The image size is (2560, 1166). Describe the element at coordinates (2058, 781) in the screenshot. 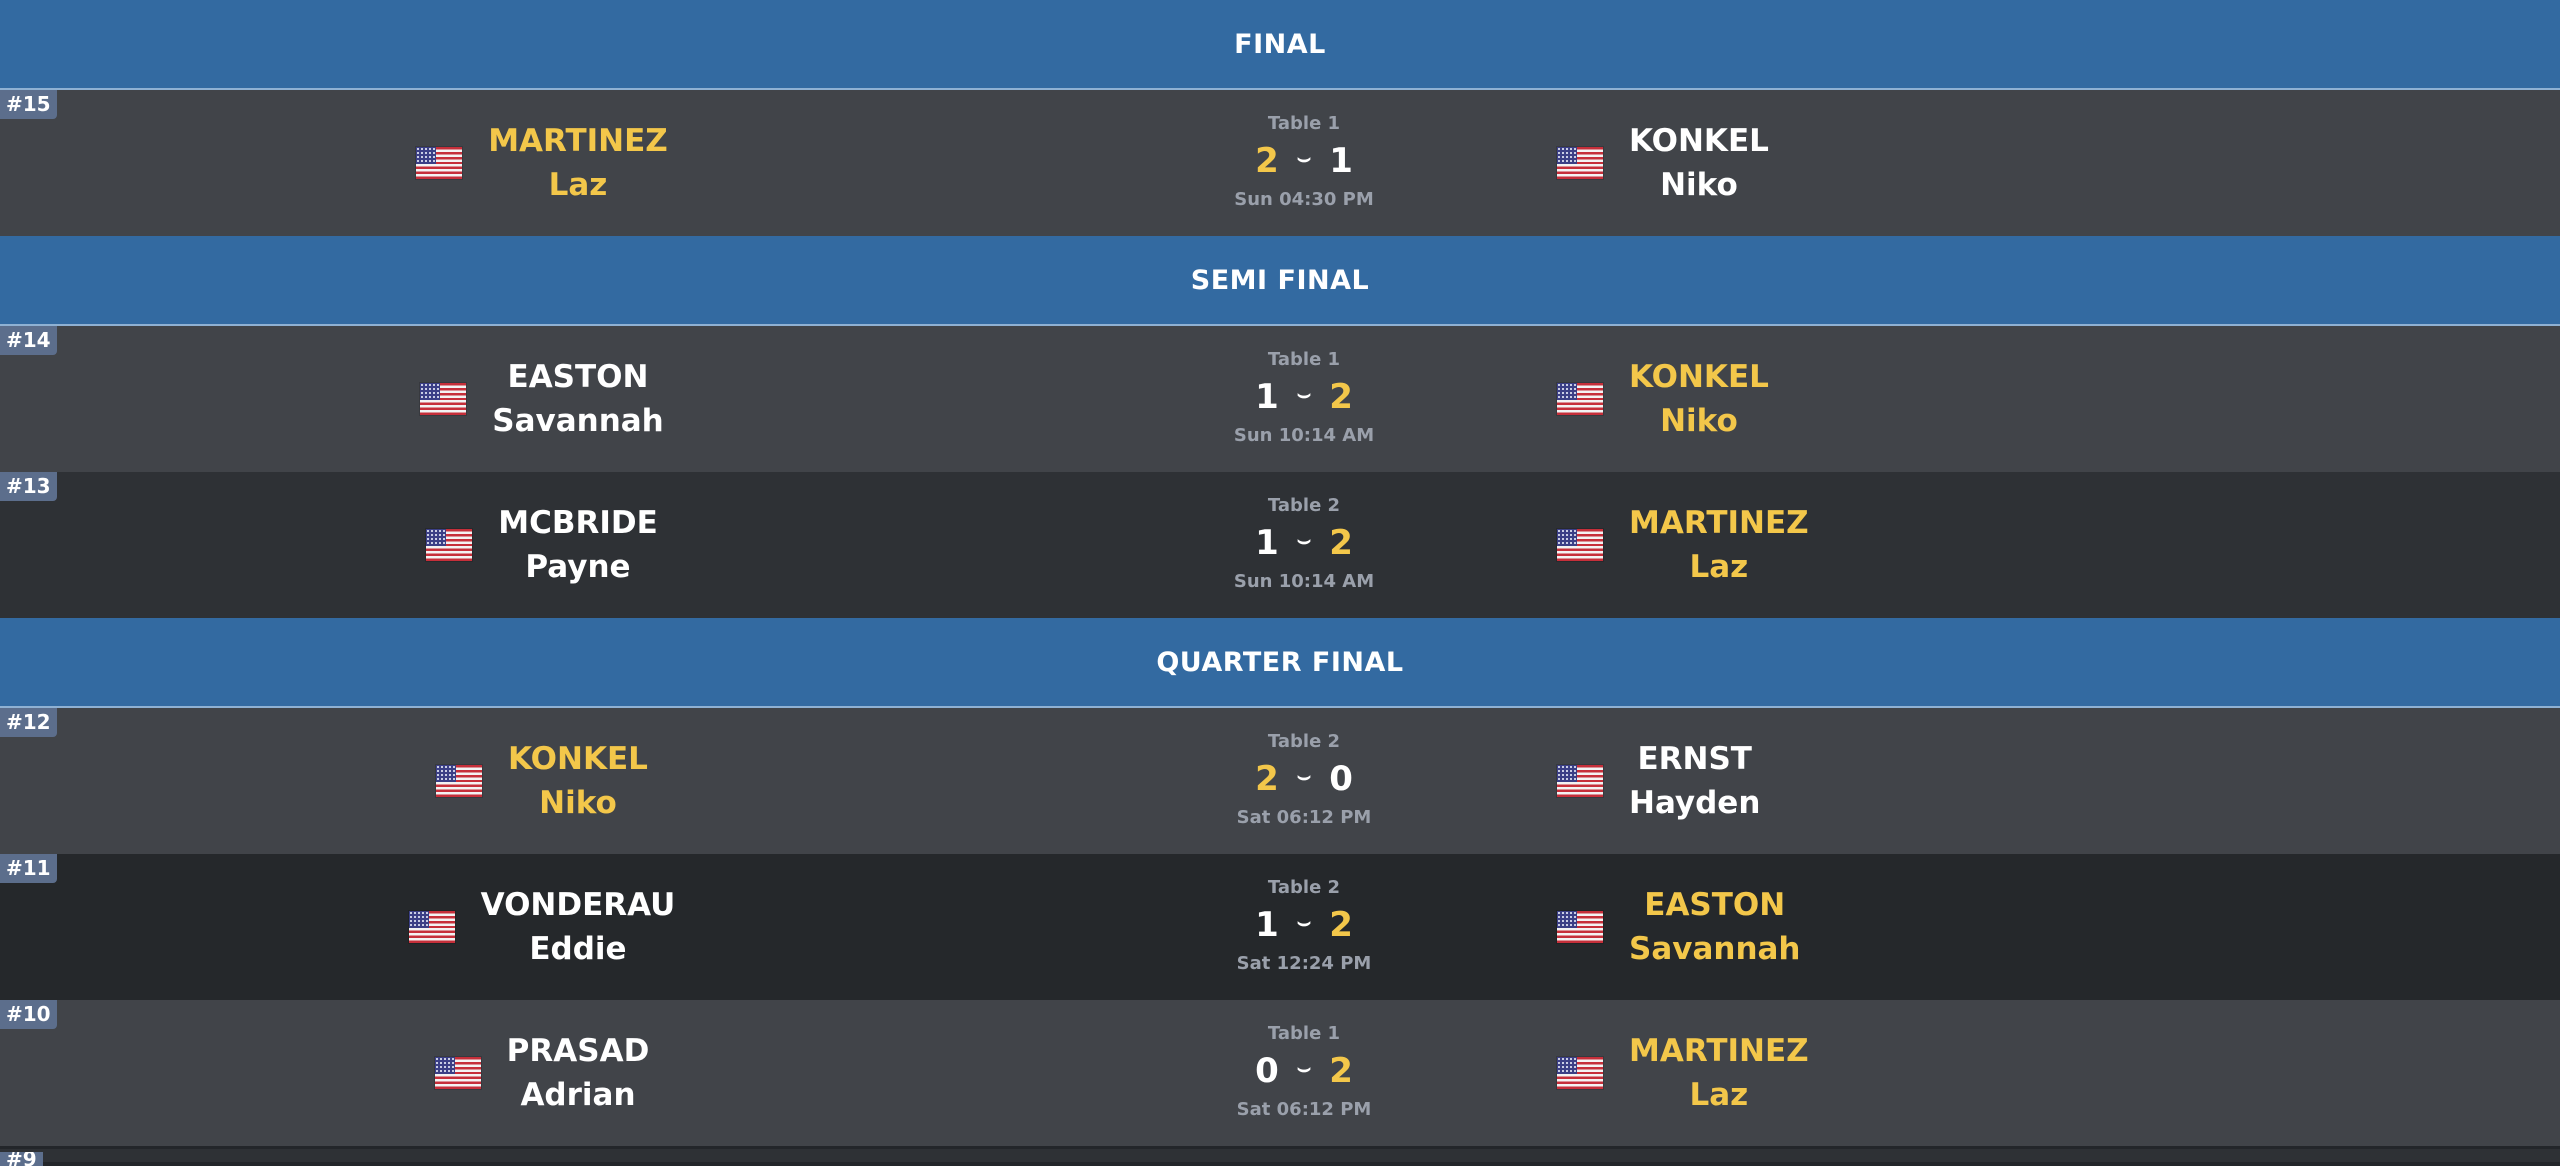

I see `player-right: ERNST Hayden` at that location.